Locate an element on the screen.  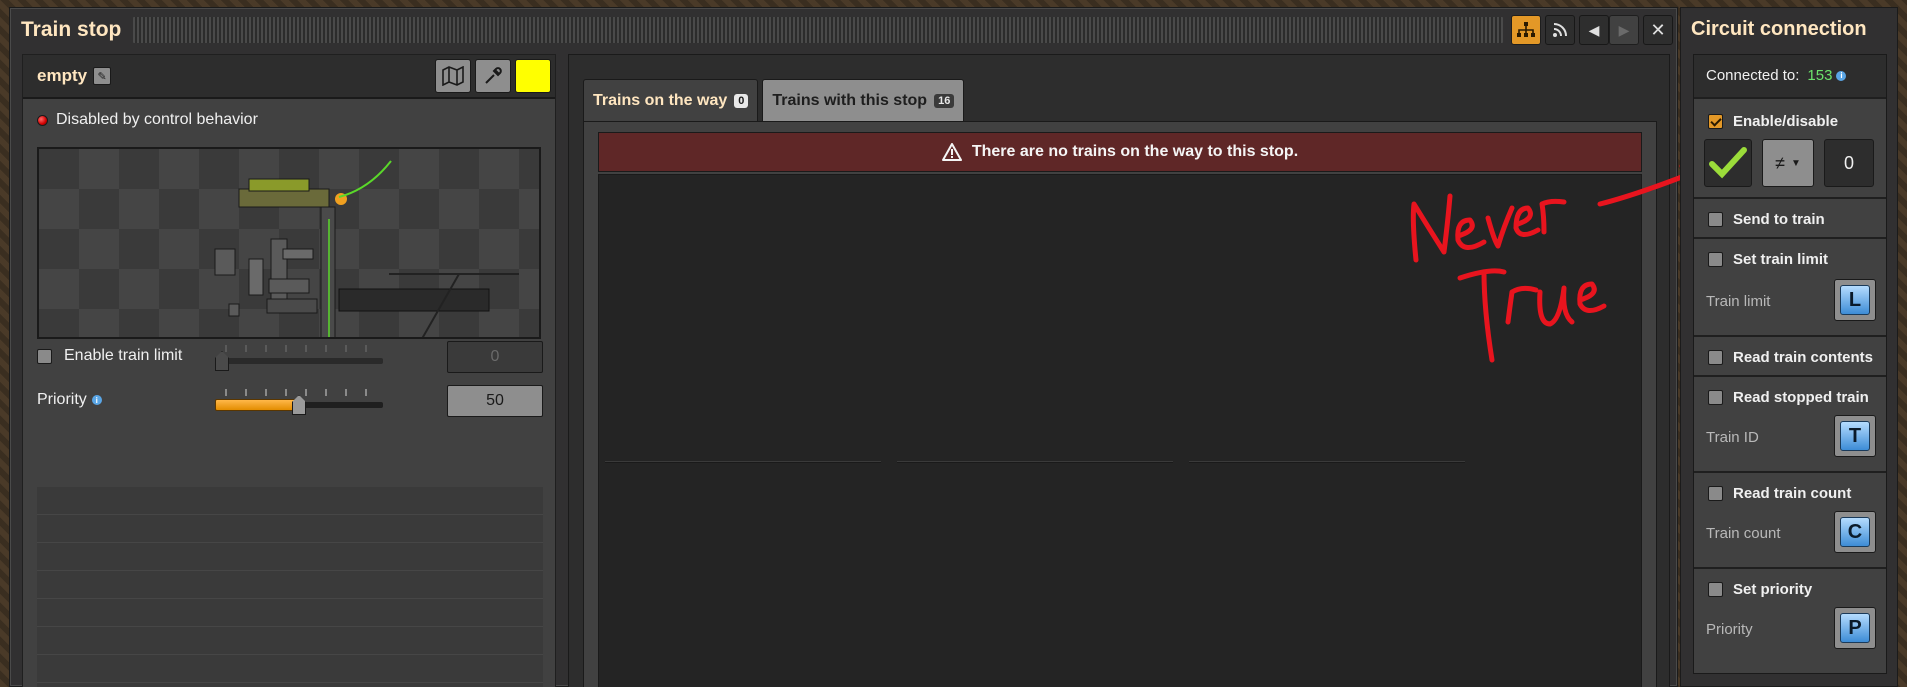
tab-count-badge: 0 is located at coordinates (741, 100).